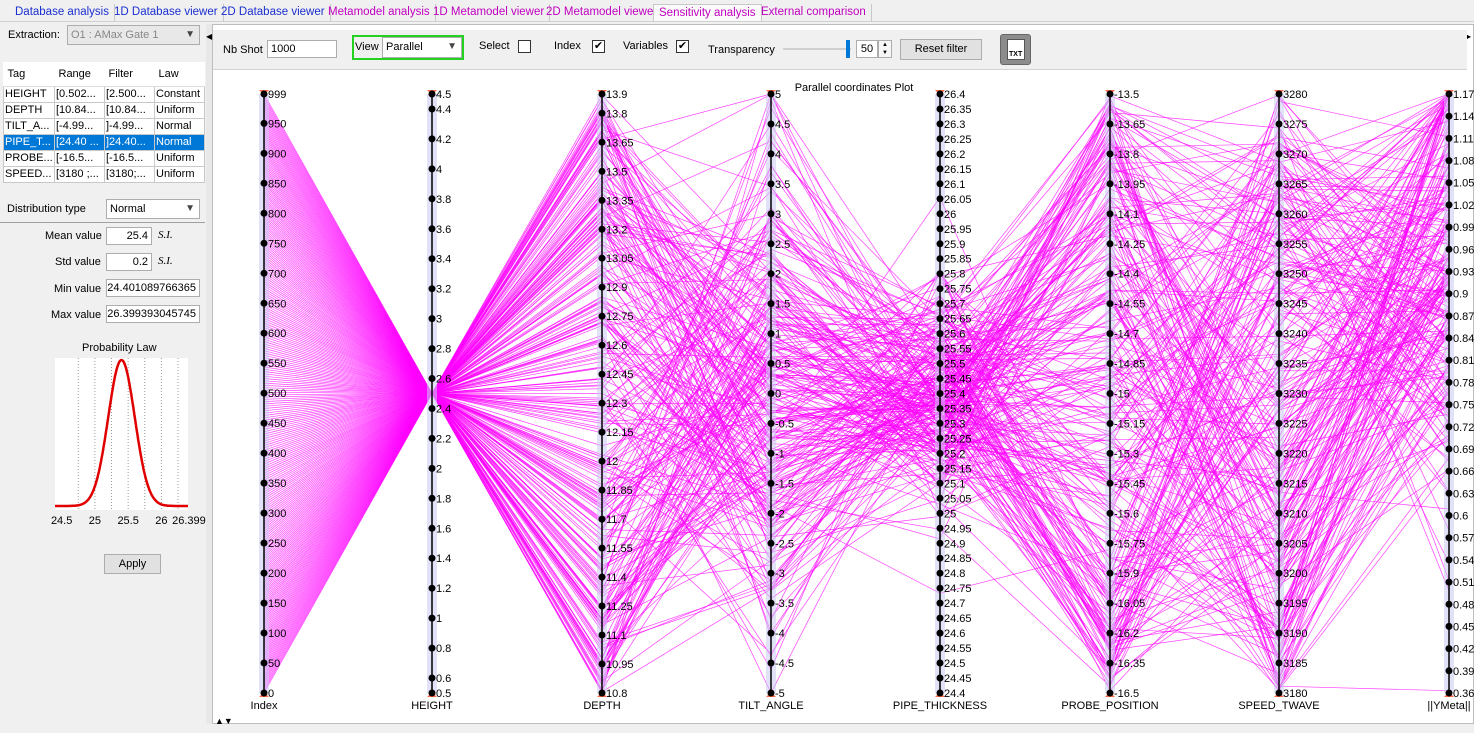 The height and width of the screenshot is (733, 1474). Describe the element at coordinates (29, 110) in the screenshot. I see `table-cell-tag: DEPTH` at that location.